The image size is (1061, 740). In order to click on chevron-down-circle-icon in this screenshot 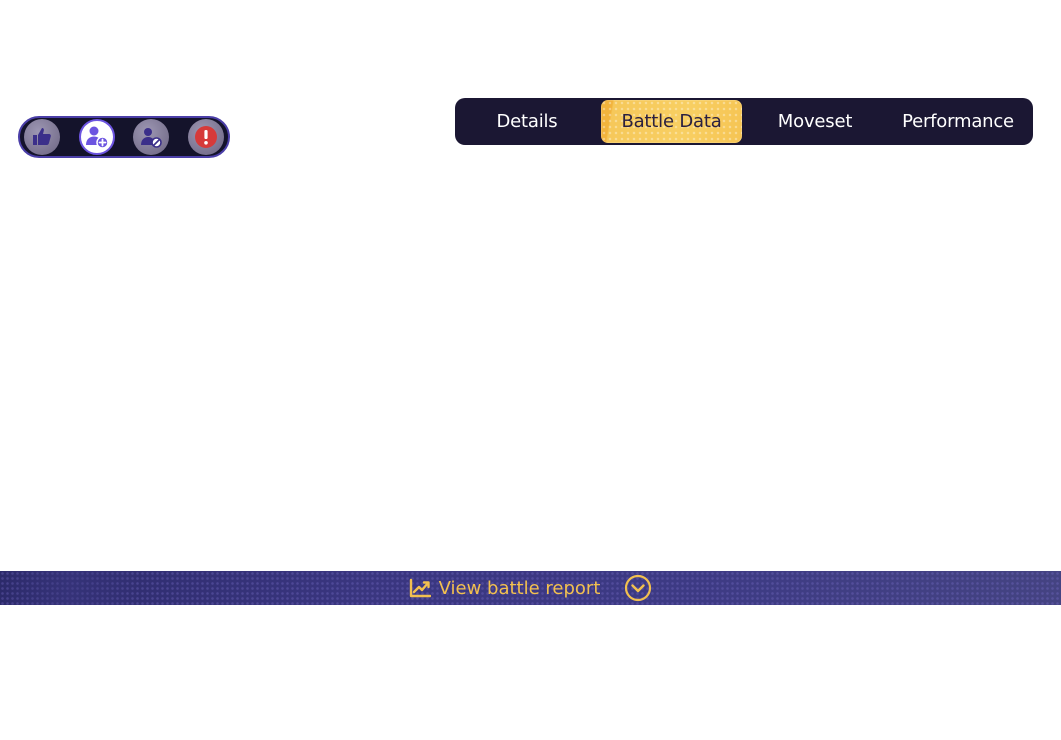, I will do `click(638, 588)`.